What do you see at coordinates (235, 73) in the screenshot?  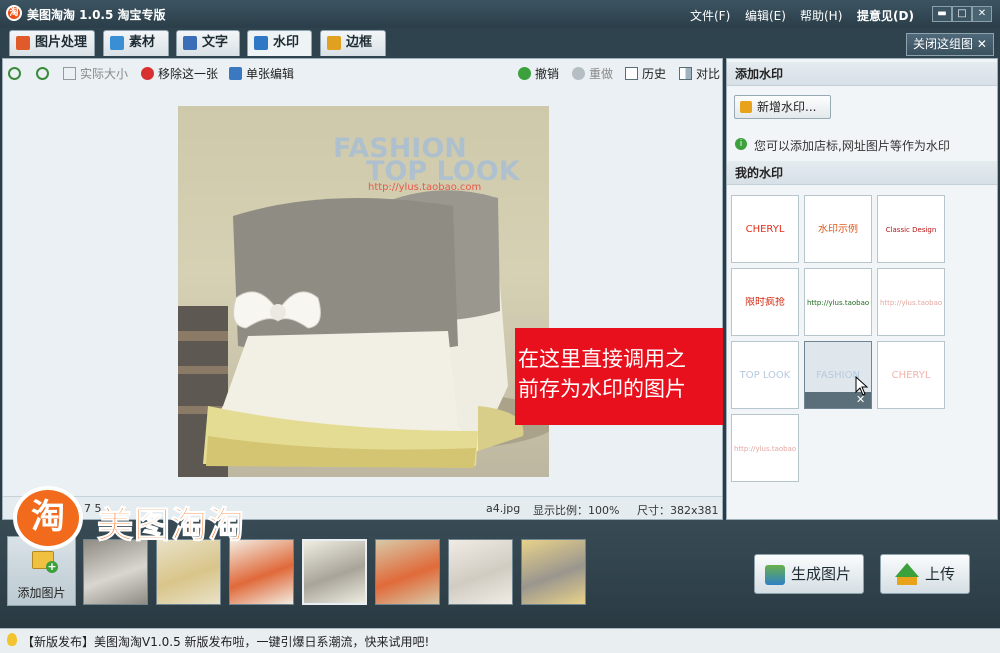 I see `edit-icon` at bounding box center [235, 73].